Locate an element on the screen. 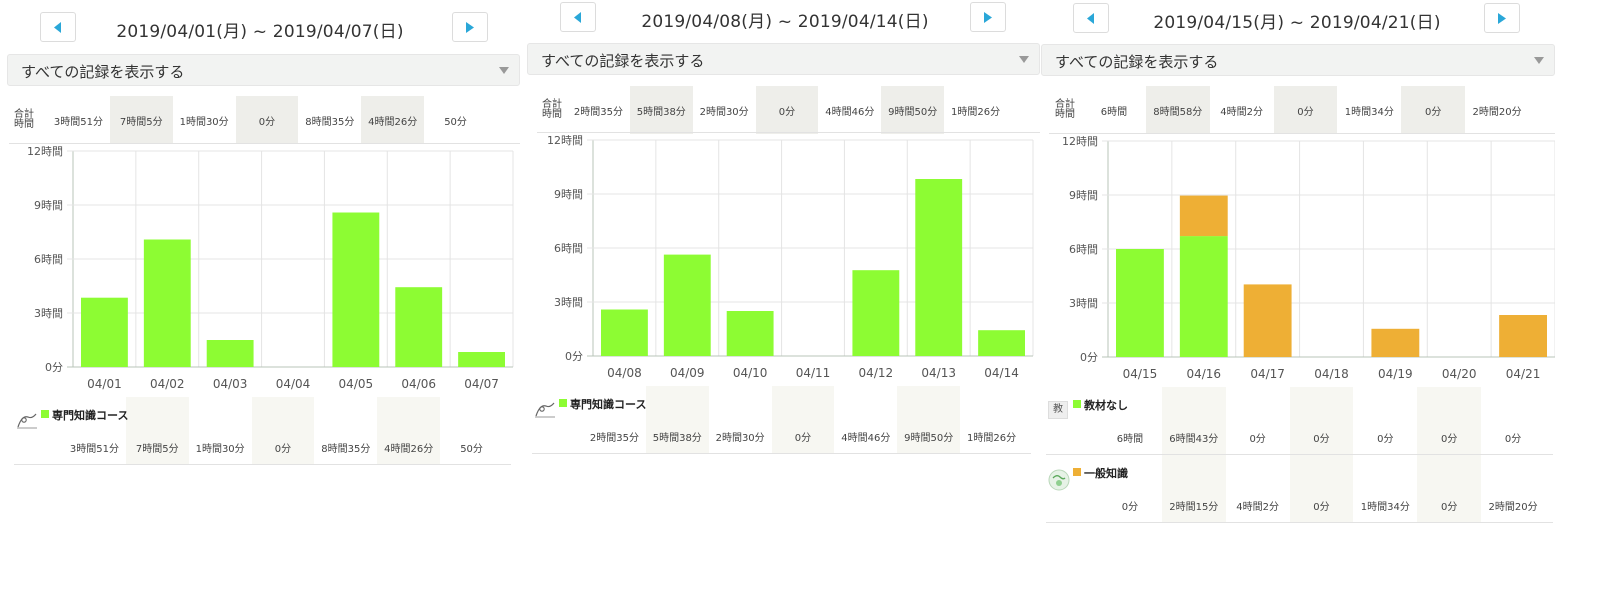  total-cell: 2時間35分 is located at coordinates (598, 112).